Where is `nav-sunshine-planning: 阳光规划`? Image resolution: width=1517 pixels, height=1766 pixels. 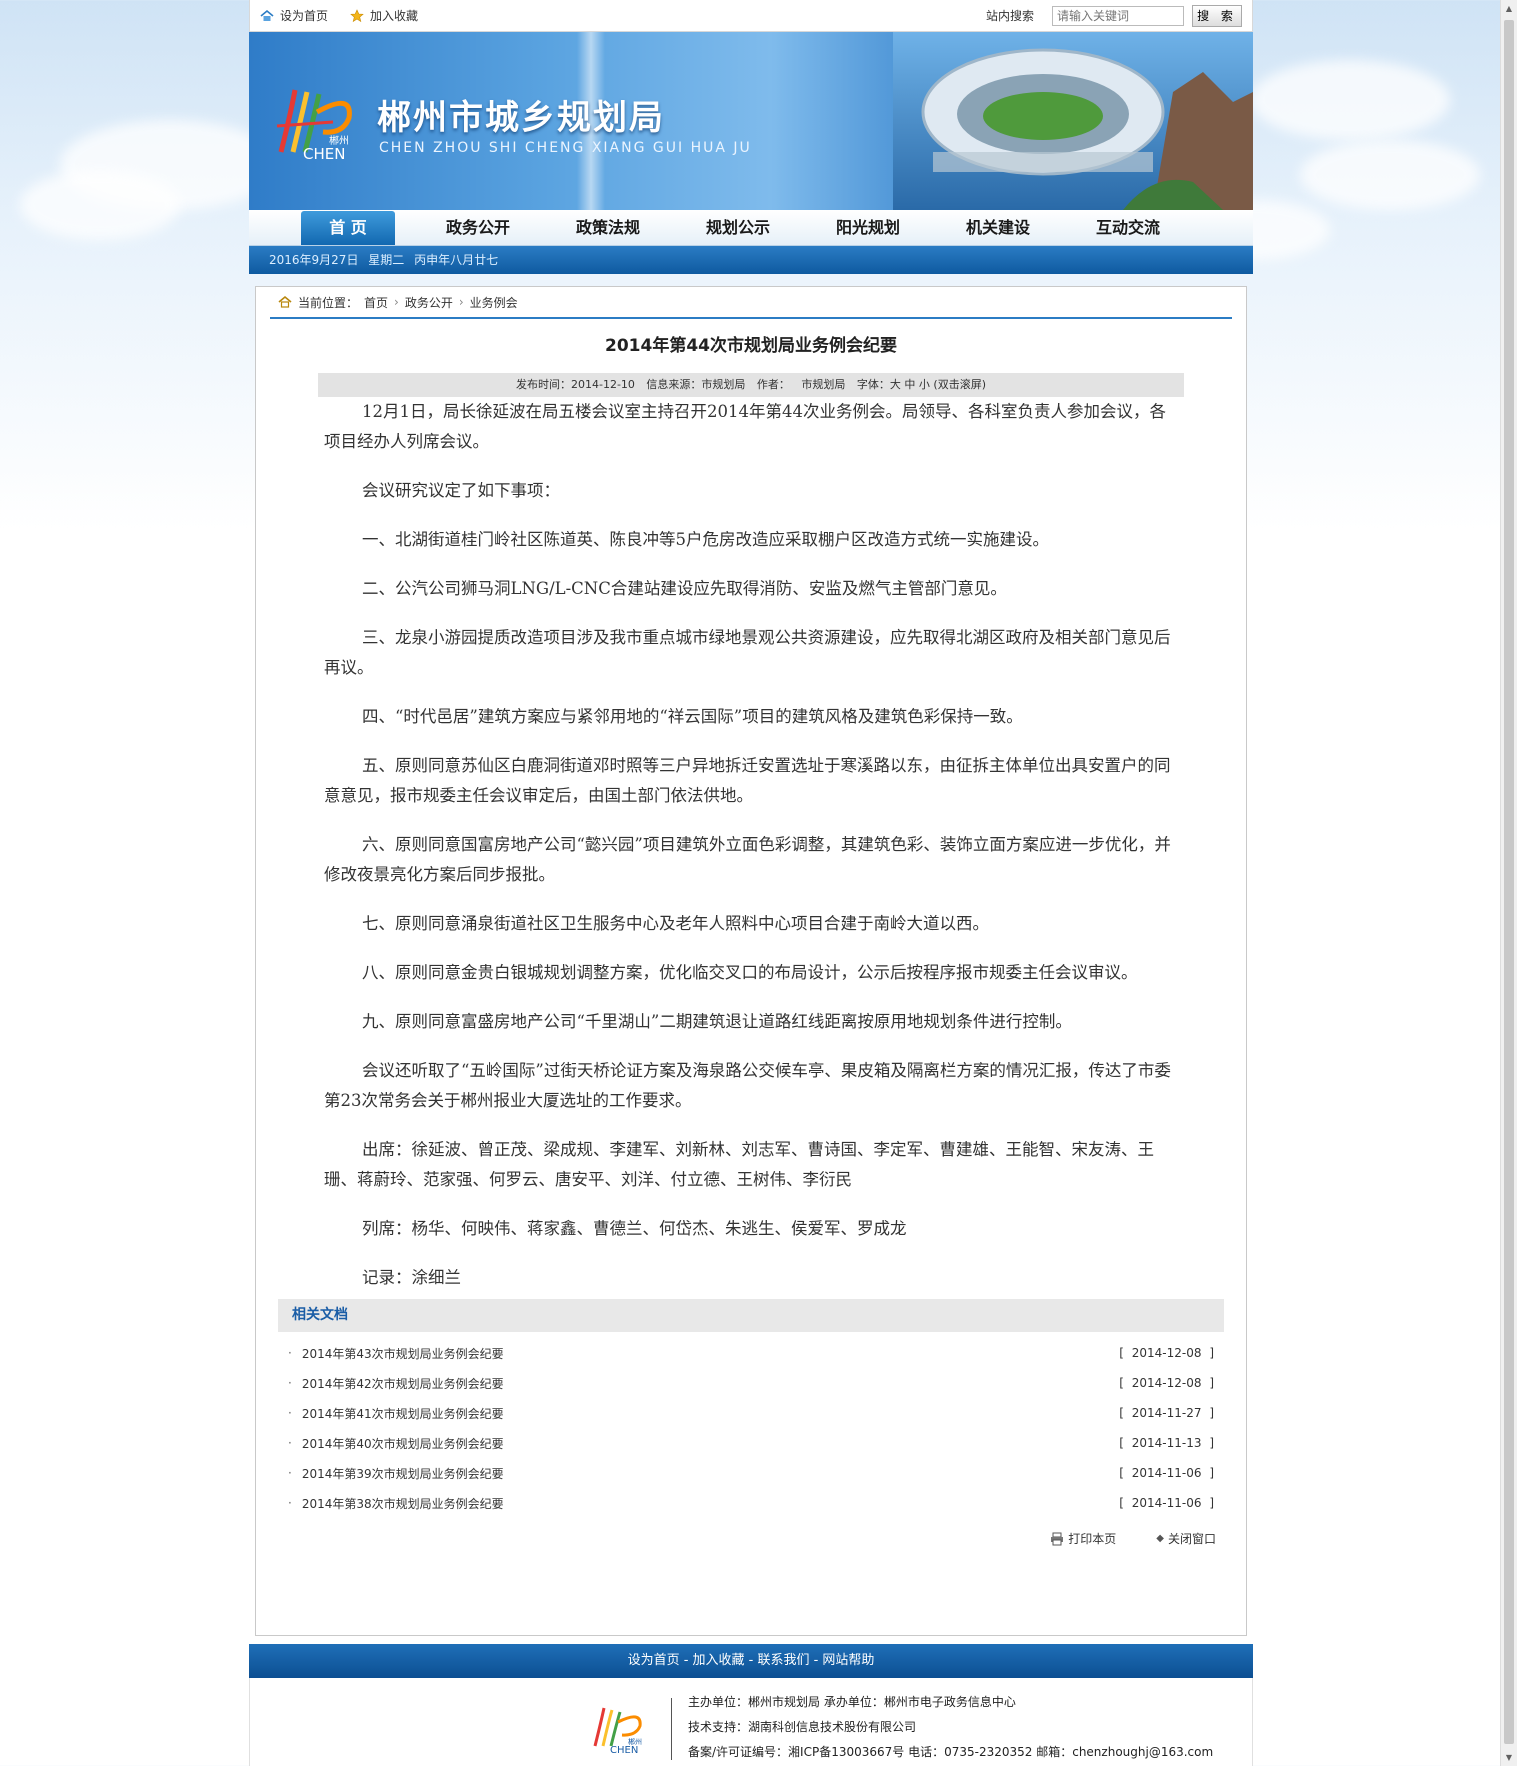
nav-sunshine-planning: 阳光规划 is located at coordinates (868, 228).